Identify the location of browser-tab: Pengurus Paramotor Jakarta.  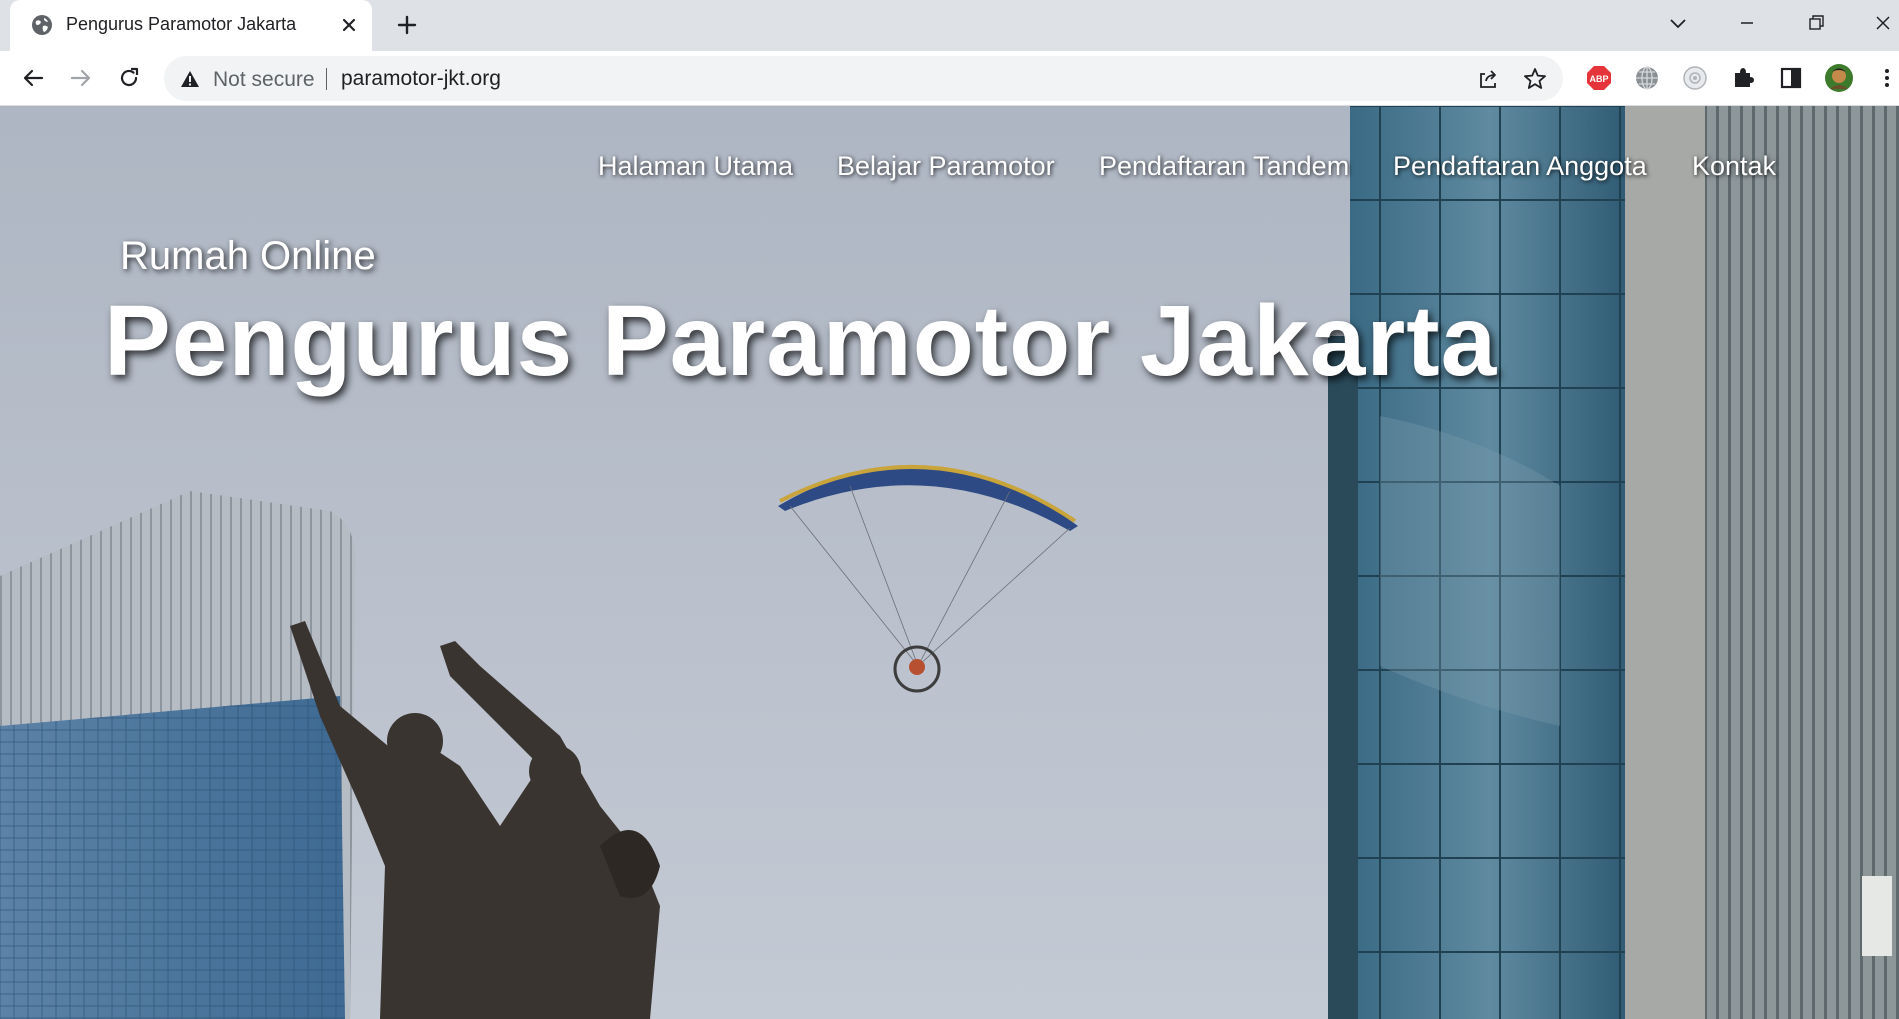
(191, 25).